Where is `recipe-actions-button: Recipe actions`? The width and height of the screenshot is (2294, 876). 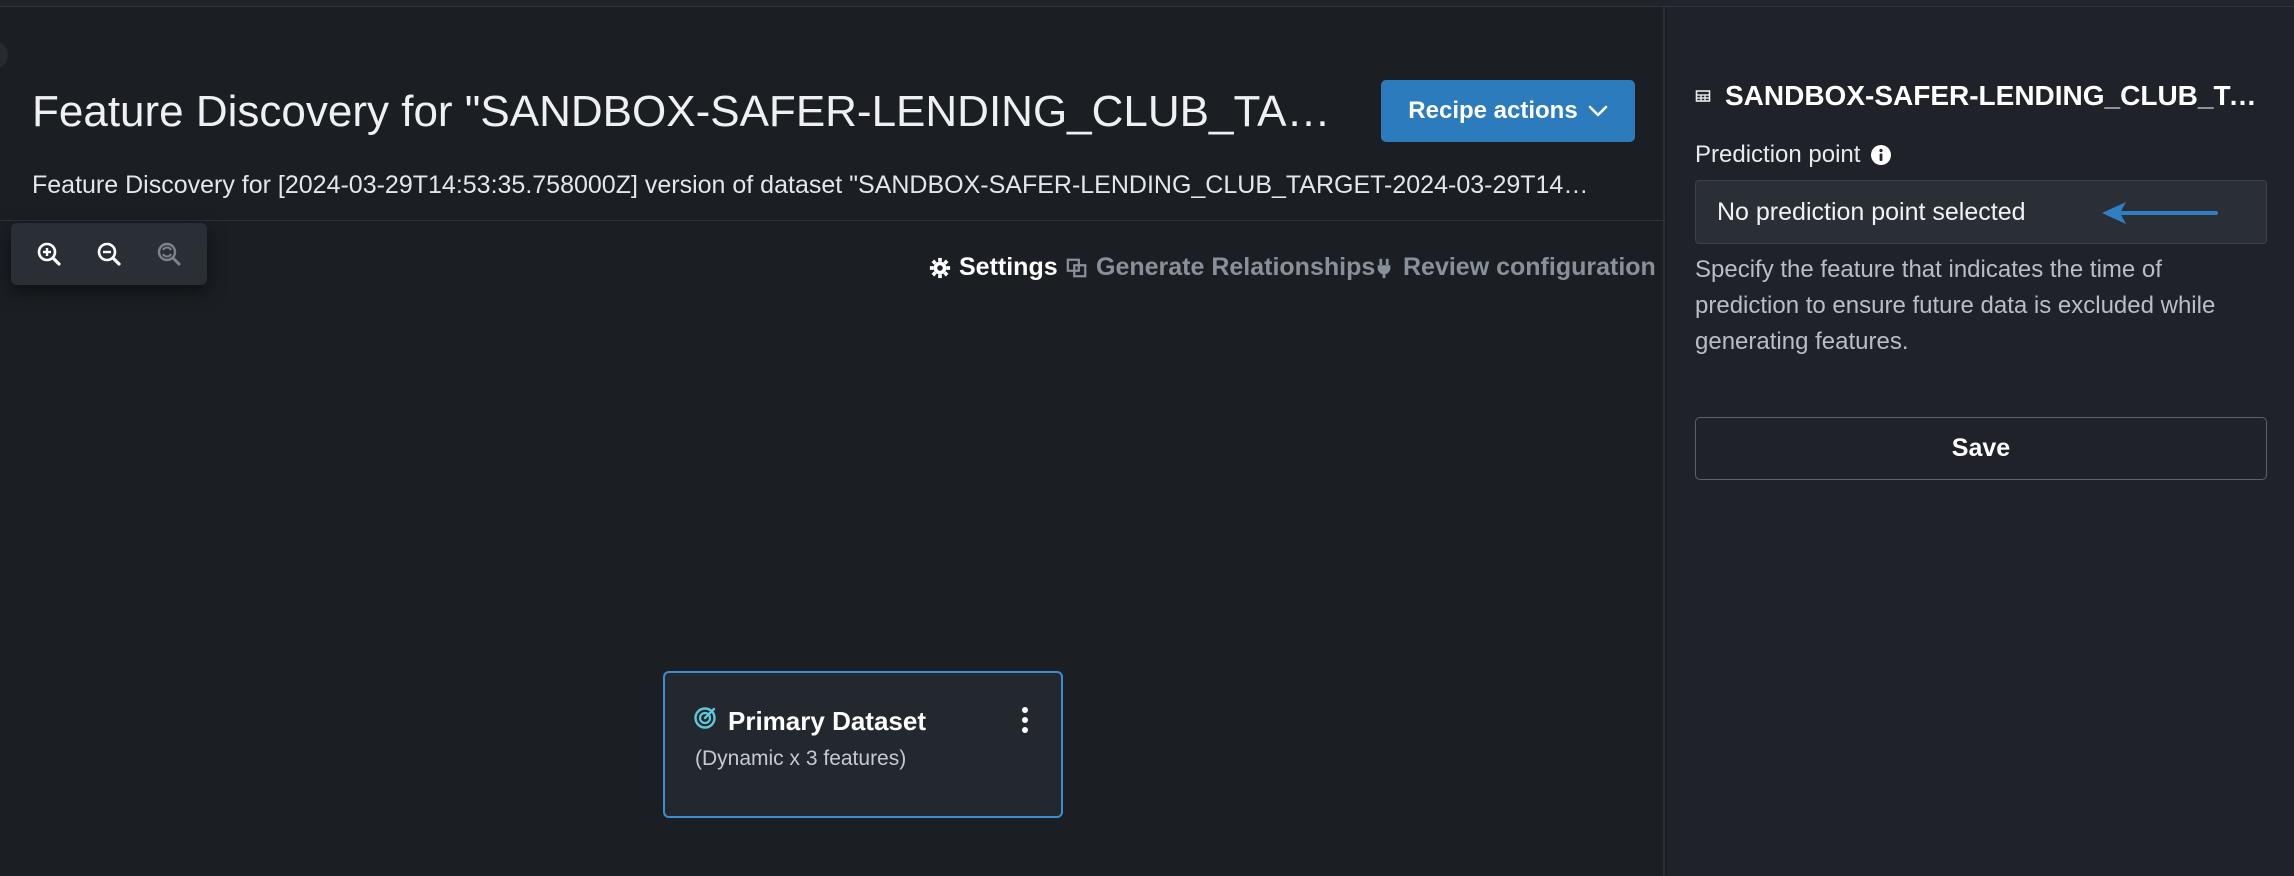 recipe-actions-button: Recipe actions is located at coordinates (1508, 111).